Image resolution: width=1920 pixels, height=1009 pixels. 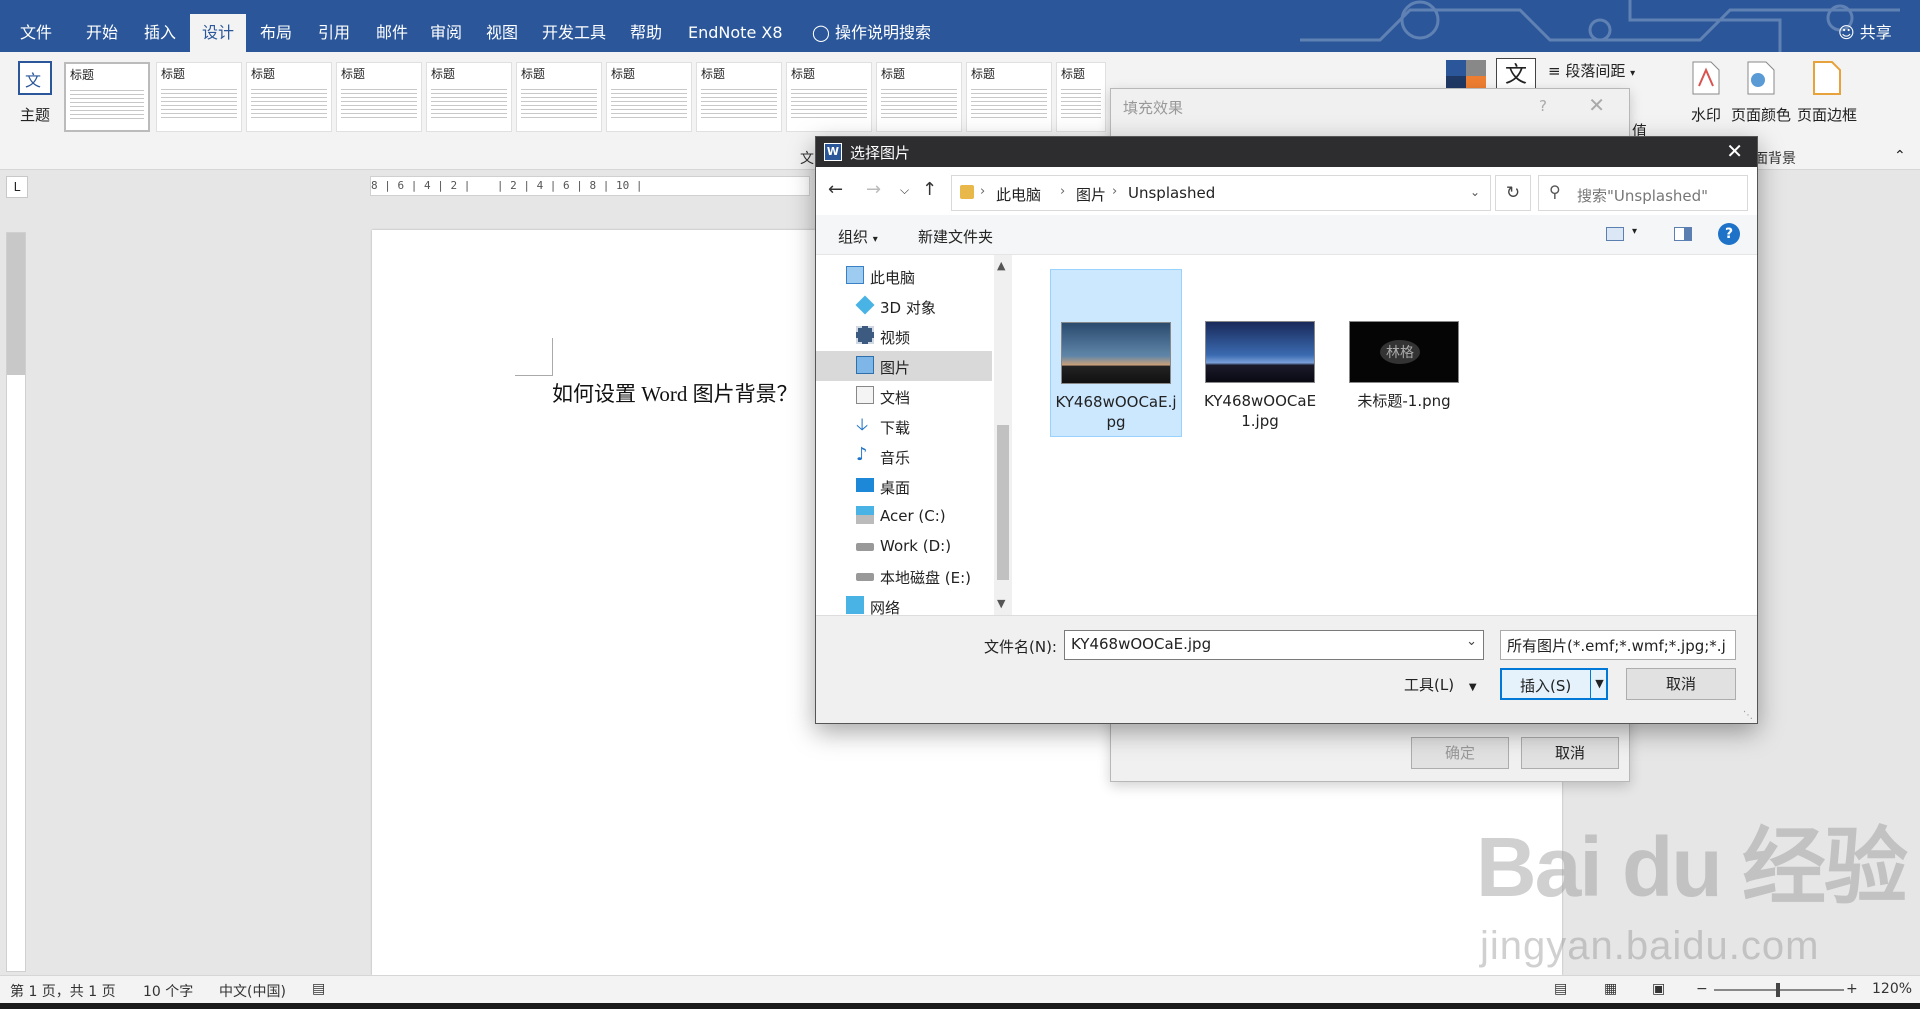 What do you see at coordinates (379, 97) in the screenshot?
I see `style-set-4: 标题` at bounding box center [379, 97].